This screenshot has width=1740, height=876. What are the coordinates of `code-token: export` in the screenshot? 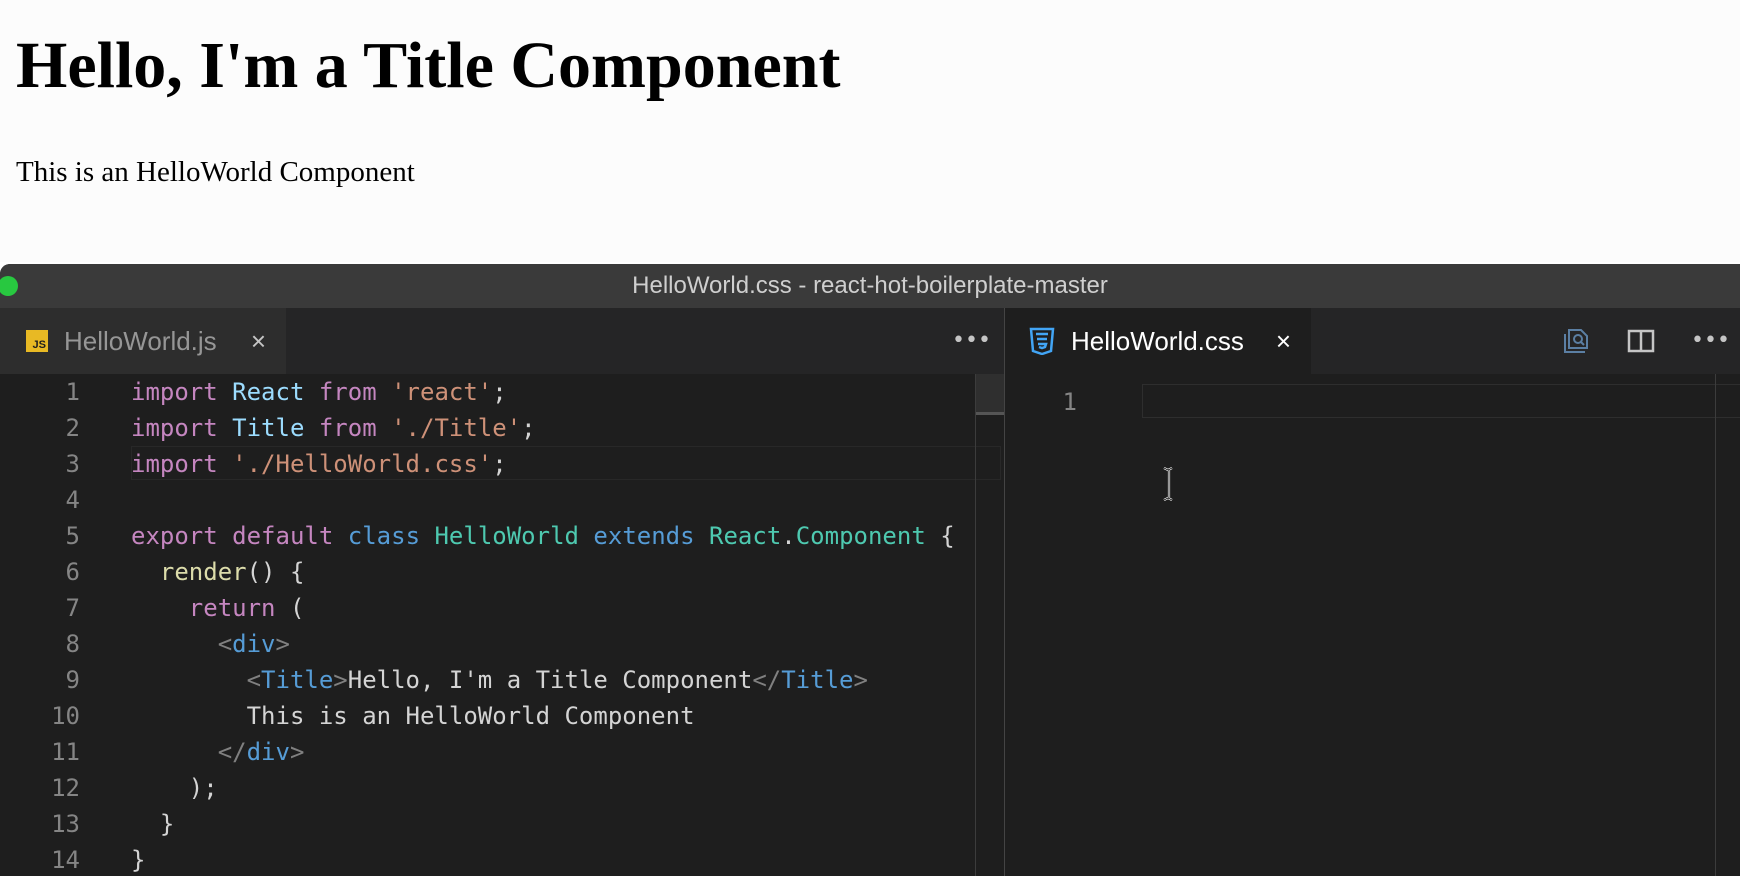 It's located at (174, 536).